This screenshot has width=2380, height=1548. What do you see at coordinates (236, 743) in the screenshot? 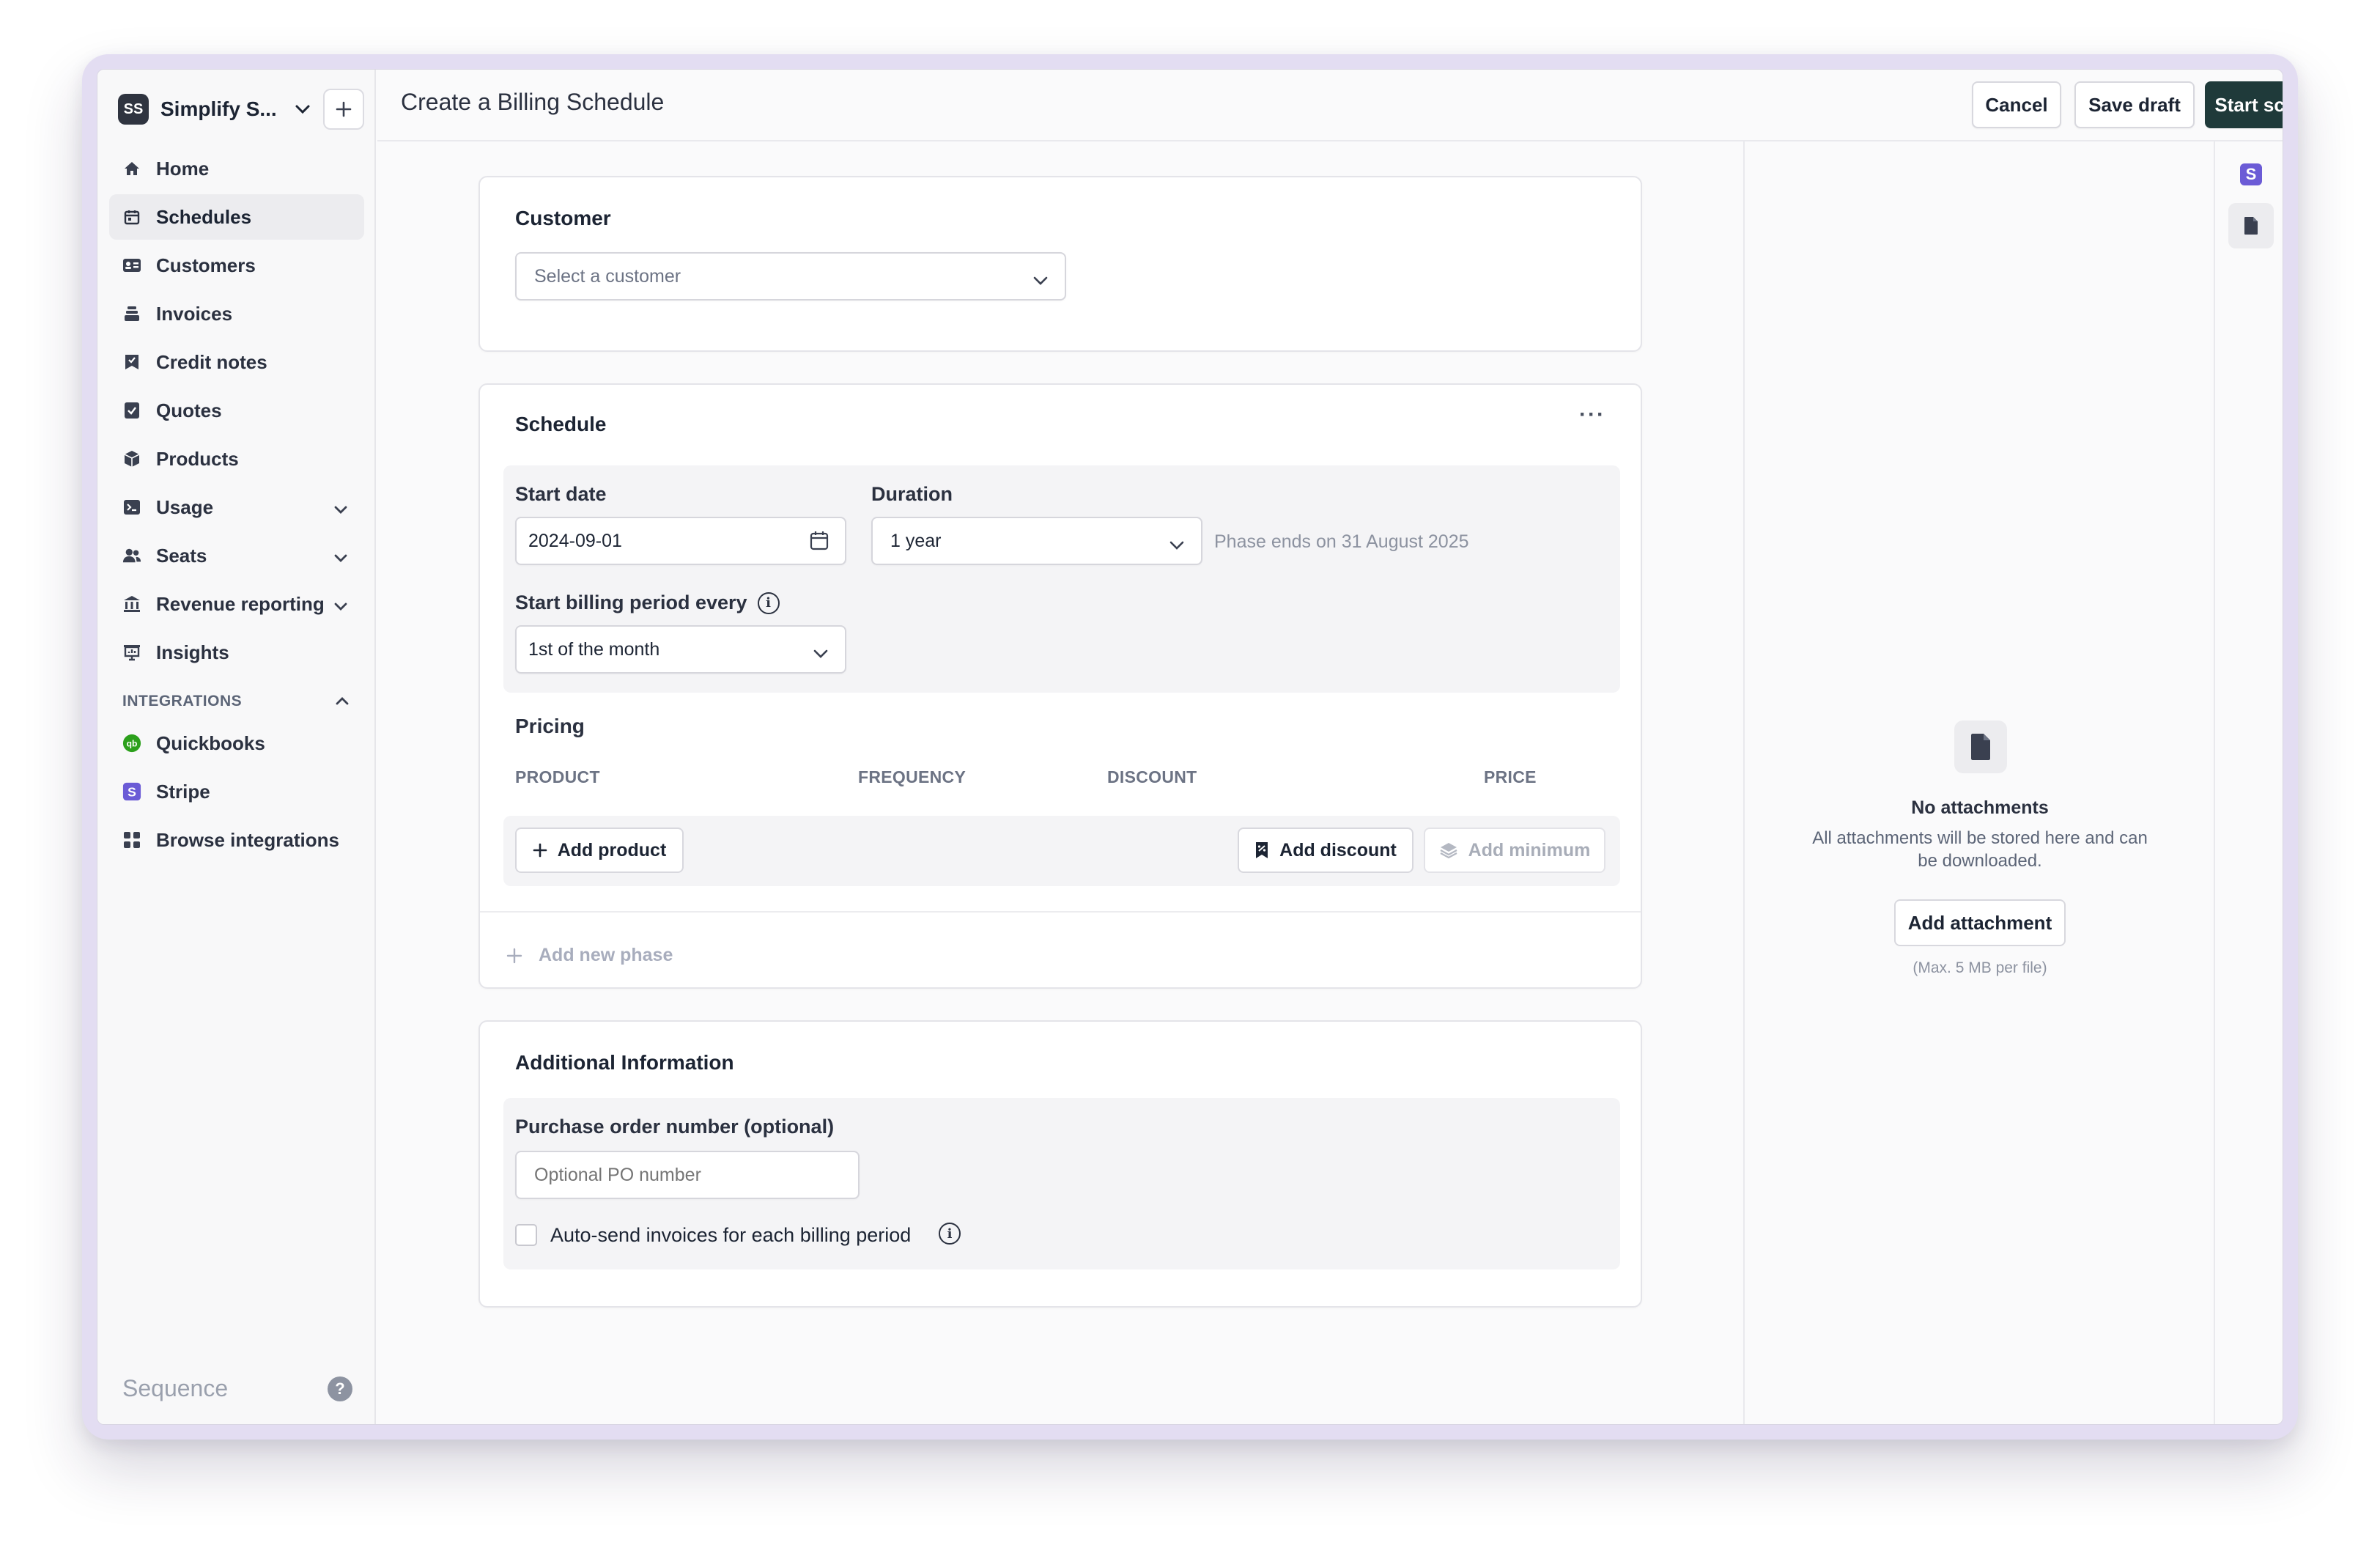
I see `sidebar-item-quickbooks: qb Quickbooks` at bounding box center [236, 743].